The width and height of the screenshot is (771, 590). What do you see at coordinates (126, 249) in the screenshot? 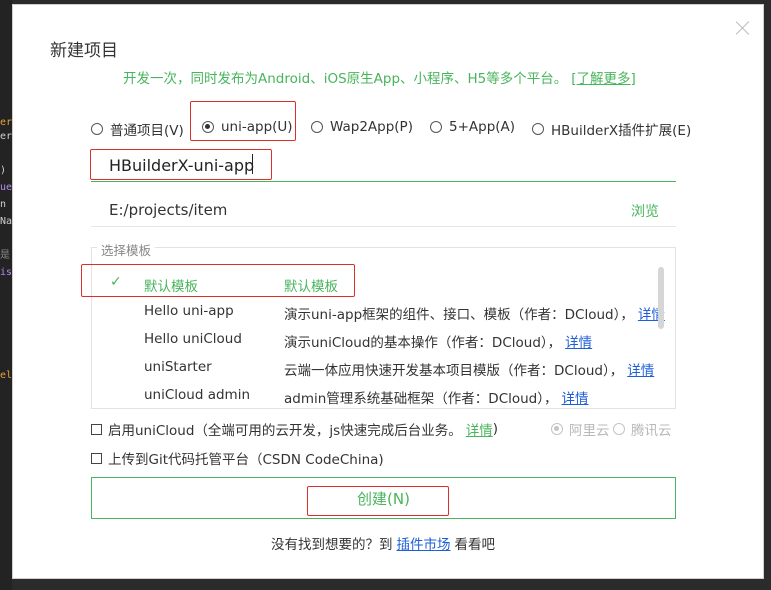
I see `template-legend: 选择模板` at bounding box center [126, 249].